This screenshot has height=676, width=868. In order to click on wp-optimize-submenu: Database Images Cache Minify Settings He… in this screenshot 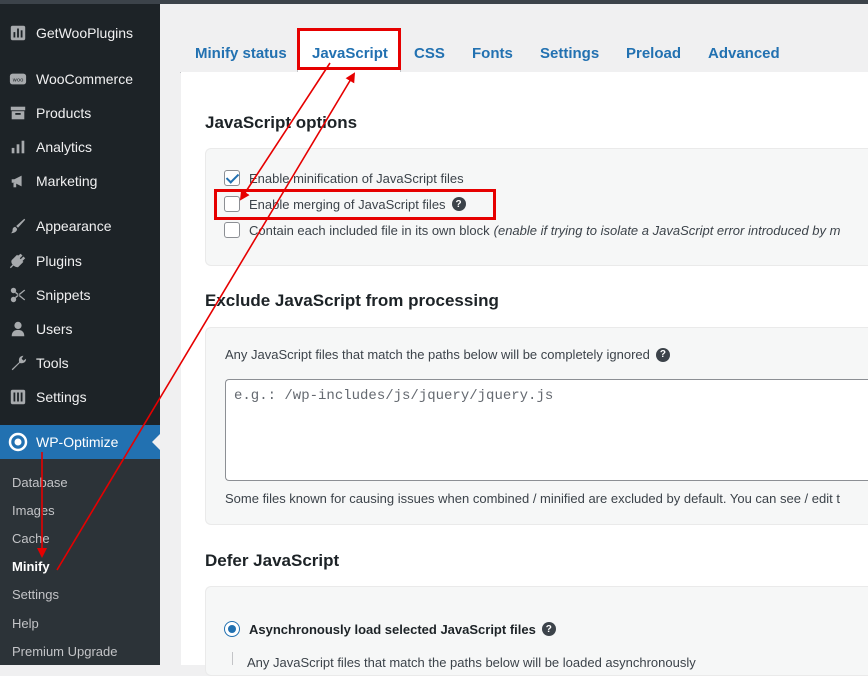, I will do `click(80, 562)`.